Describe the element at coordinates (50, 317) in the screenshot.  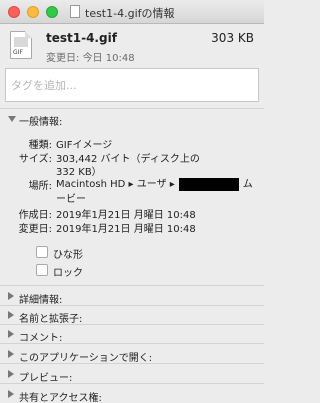
I see `section-name-extension: 名前と拡張子:` at that location.